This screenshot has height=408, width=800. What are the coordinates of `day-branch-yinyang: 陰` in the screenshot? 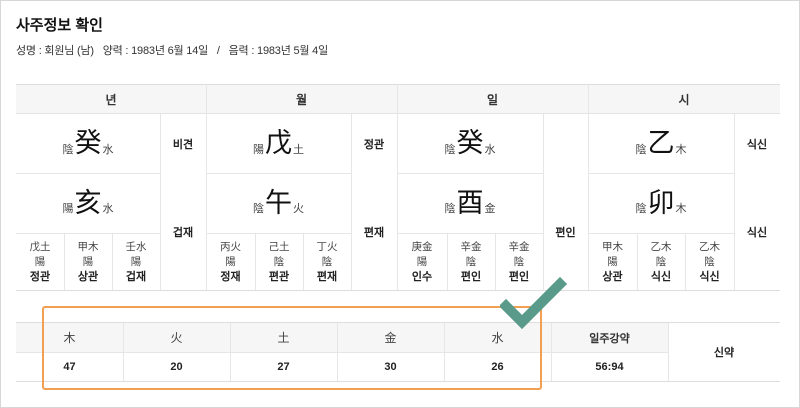 It's located at (450, 208).